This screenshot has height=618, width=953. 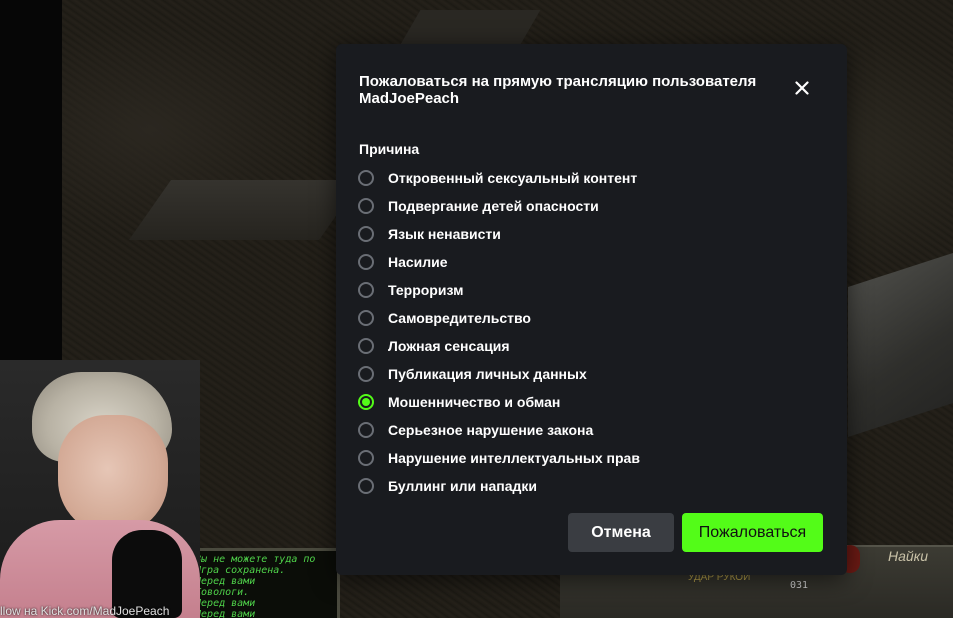 I want to click on reason-option: Подвергание детей опасности, so click(x=499, y=206).